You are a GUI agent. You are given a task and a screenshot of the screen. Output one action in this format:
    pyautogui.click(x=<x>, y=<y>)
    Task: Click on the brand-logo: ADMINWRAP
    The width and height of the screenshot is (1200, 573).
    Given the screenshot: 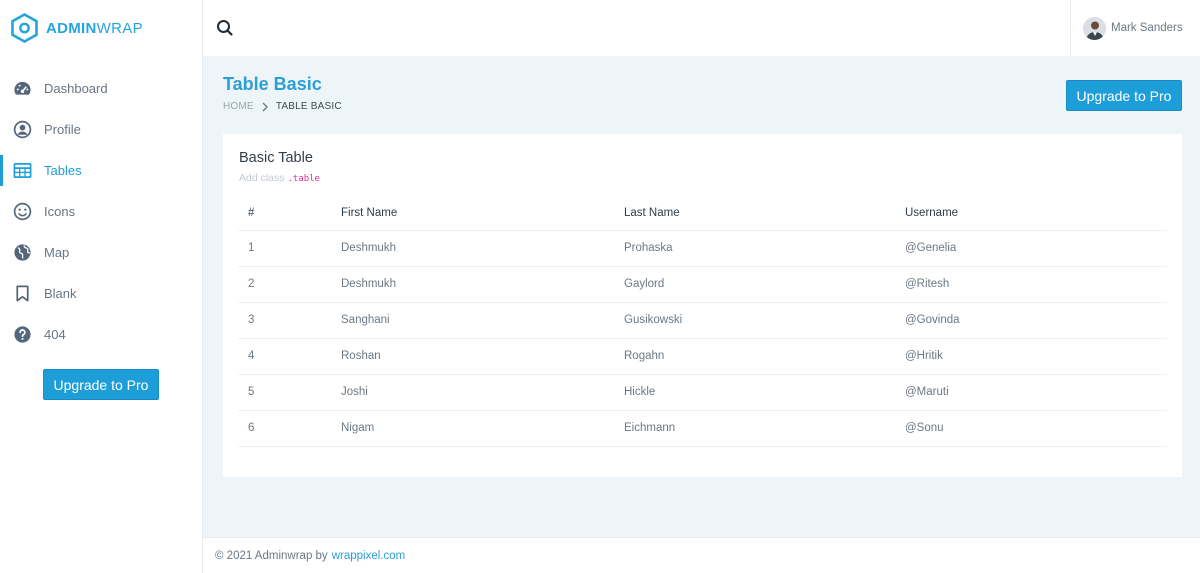 What is the action you would take?
    pyautogui.click(x=101, y=28)
    